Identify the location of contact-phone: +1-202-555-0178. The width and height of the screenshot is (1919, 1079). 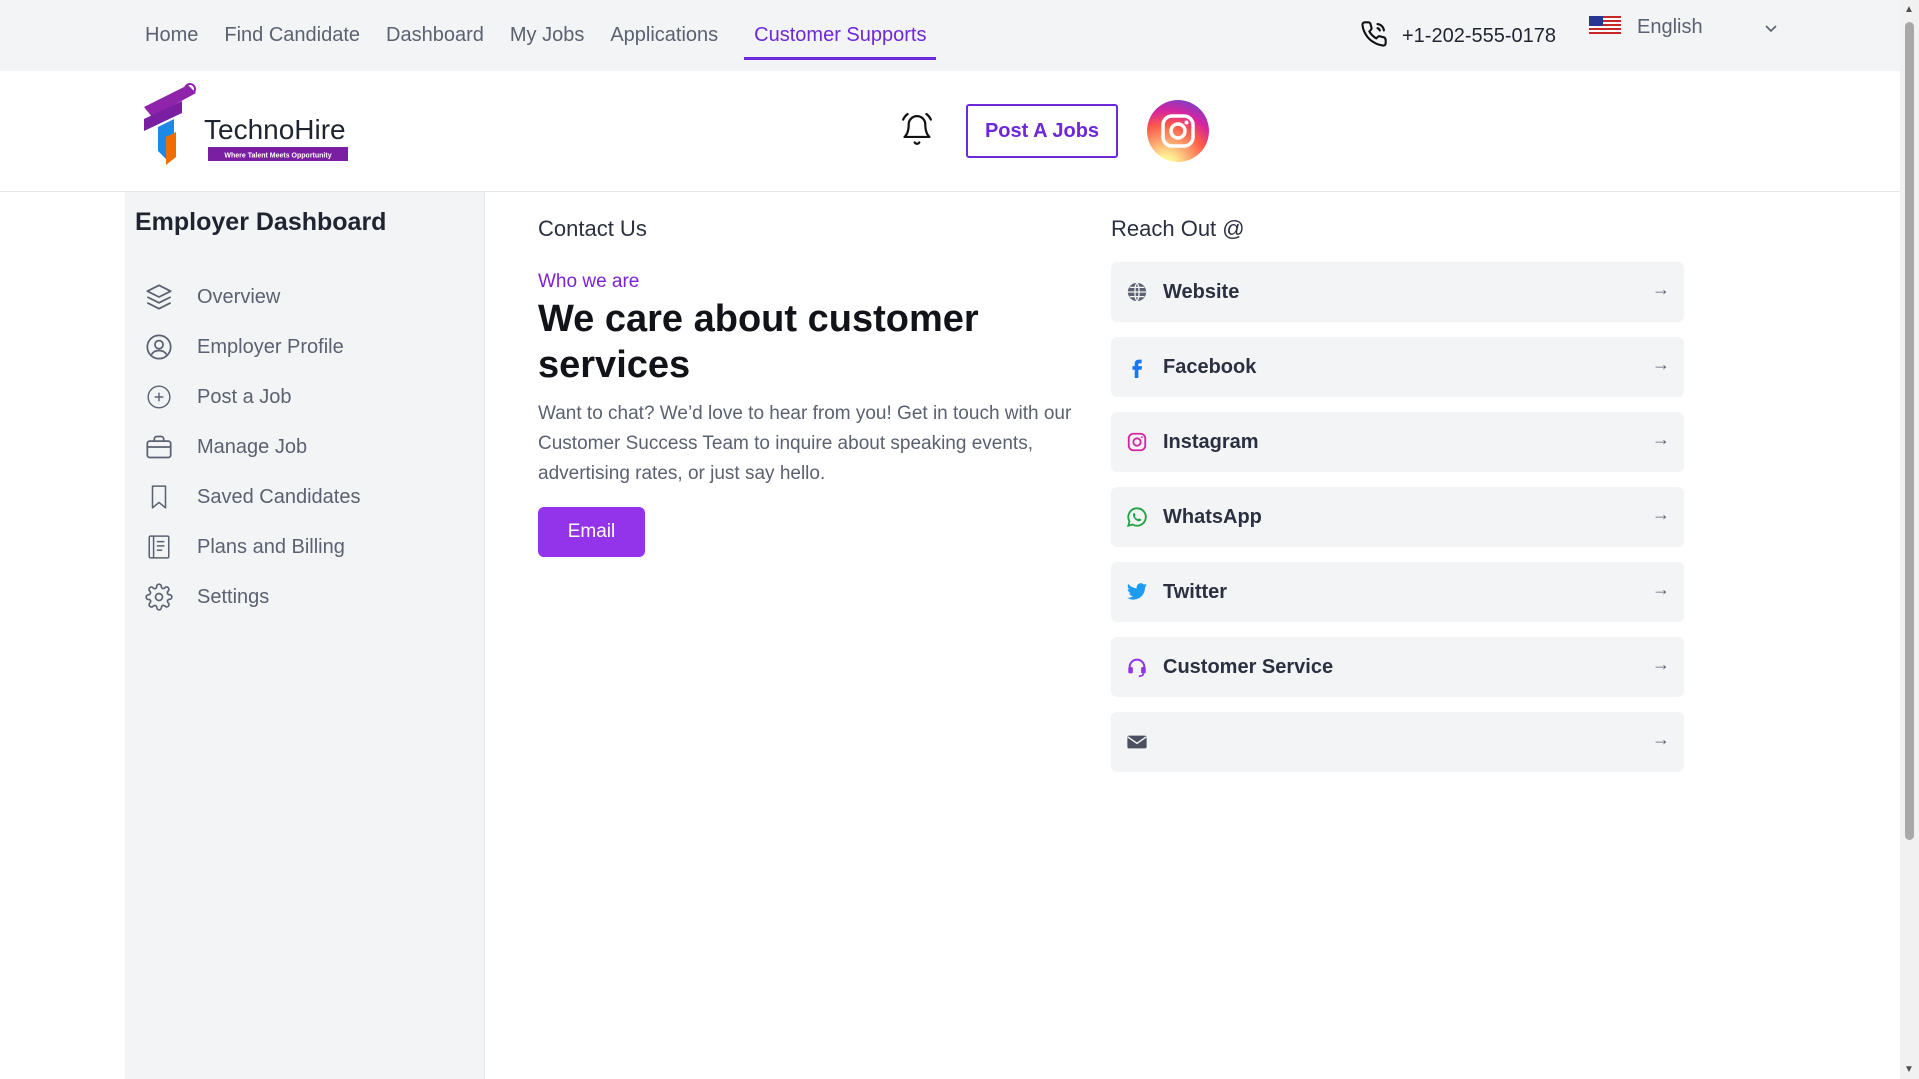
(1458, 36).